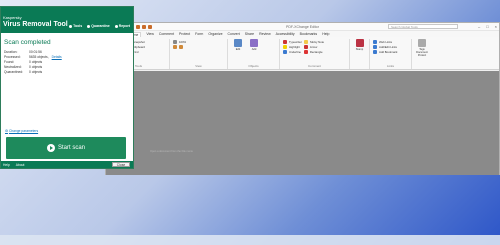  Describe the element at coordinates (292, 51) in the screenshot. I see `underline-button: Underline` at that location.